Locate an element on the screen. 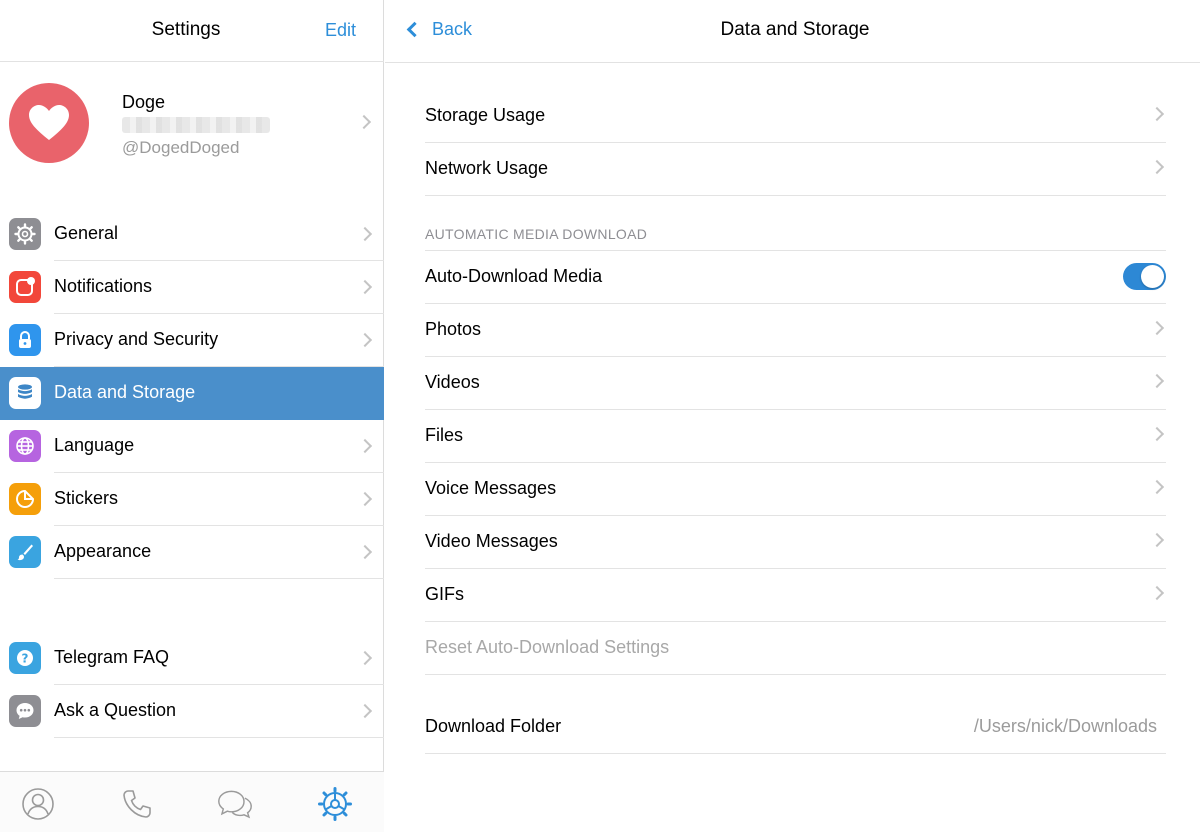 Image resolution: width=1200 pixels, height=832 pixels. sidebar-item-notifications: Notifications is located at coordinates (192, 287).